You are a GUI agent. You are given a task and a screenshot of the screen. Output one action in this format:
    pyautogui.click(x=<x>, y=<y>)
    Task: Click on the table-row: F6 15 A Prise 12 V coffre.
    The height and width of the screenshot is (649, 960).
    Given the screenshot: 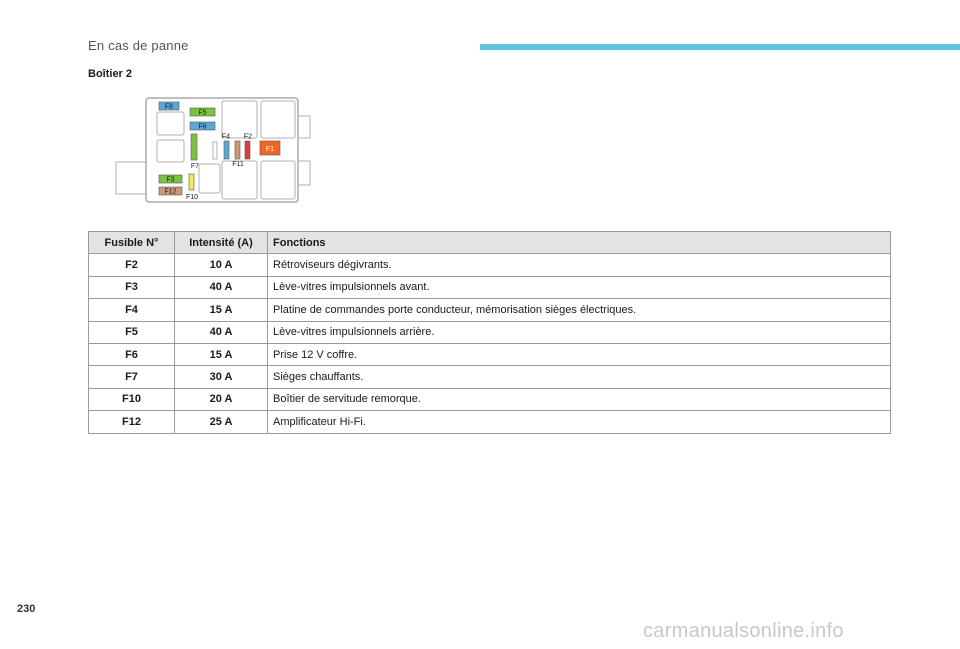 What is the action you would take?
    pyautogui.click(x=489, y=354)
    